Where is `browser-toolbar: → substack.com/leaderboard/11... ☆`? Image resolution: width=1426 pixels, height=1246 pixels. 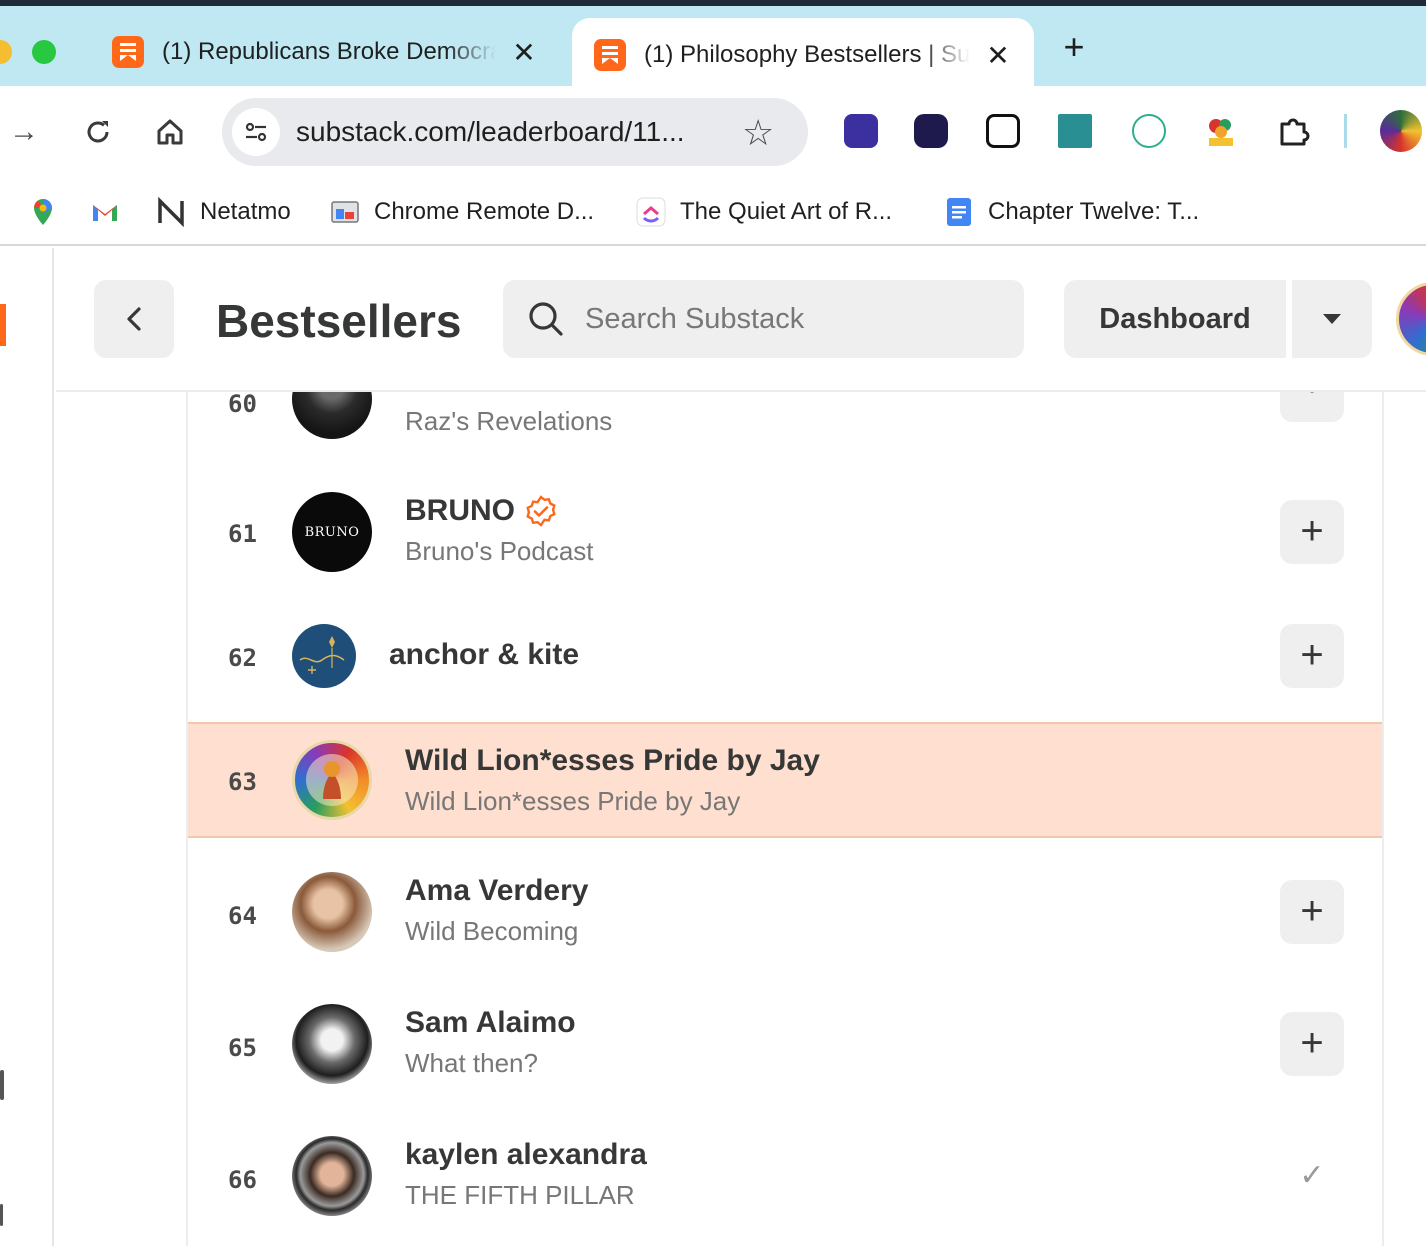 browser-toolbar: → substack.com/leaderboard/11... ☆ is located at coordinates (713, 132).